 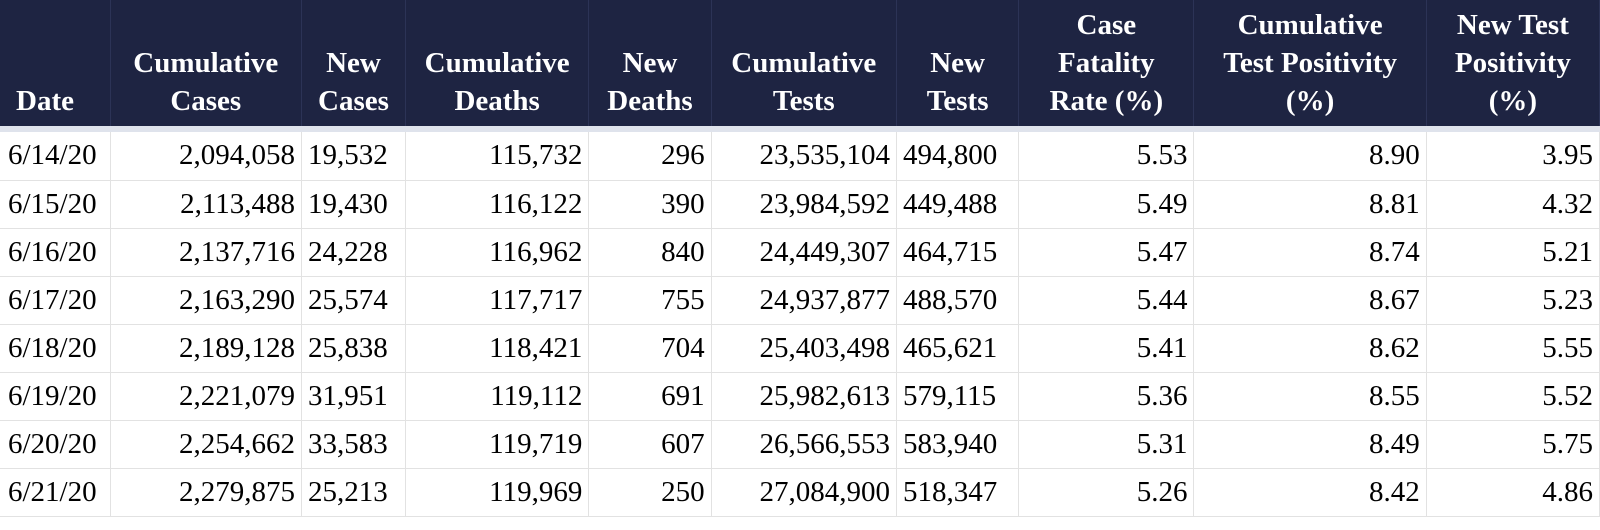 What do you see at coordinates (1106, 396) in the screenshot?
I see `cell-case-fatality-rate: 5.36` at bounding box center [1106, 396].